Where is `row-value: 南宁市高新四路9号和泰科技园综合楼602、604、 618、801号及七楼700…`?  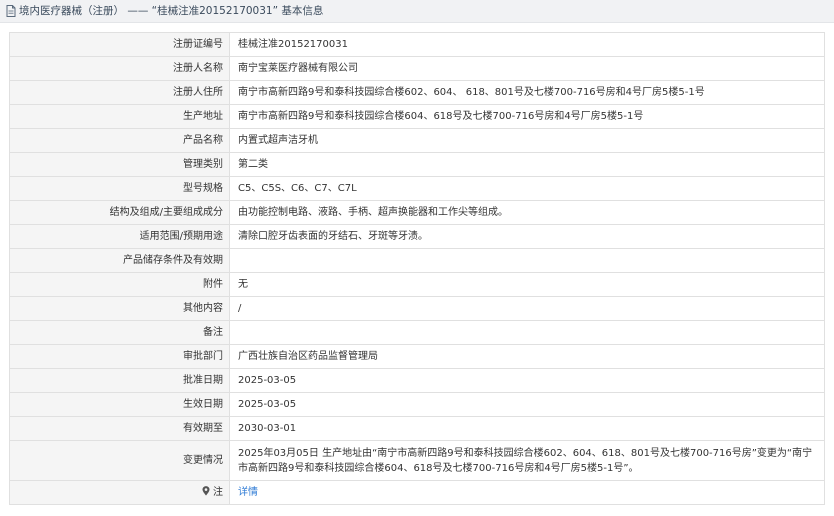
row-value: 南宁市高新四路9号和泰科技园综合楼602、604、 618、801号及七楼700… is located at coordinates (527, 92).